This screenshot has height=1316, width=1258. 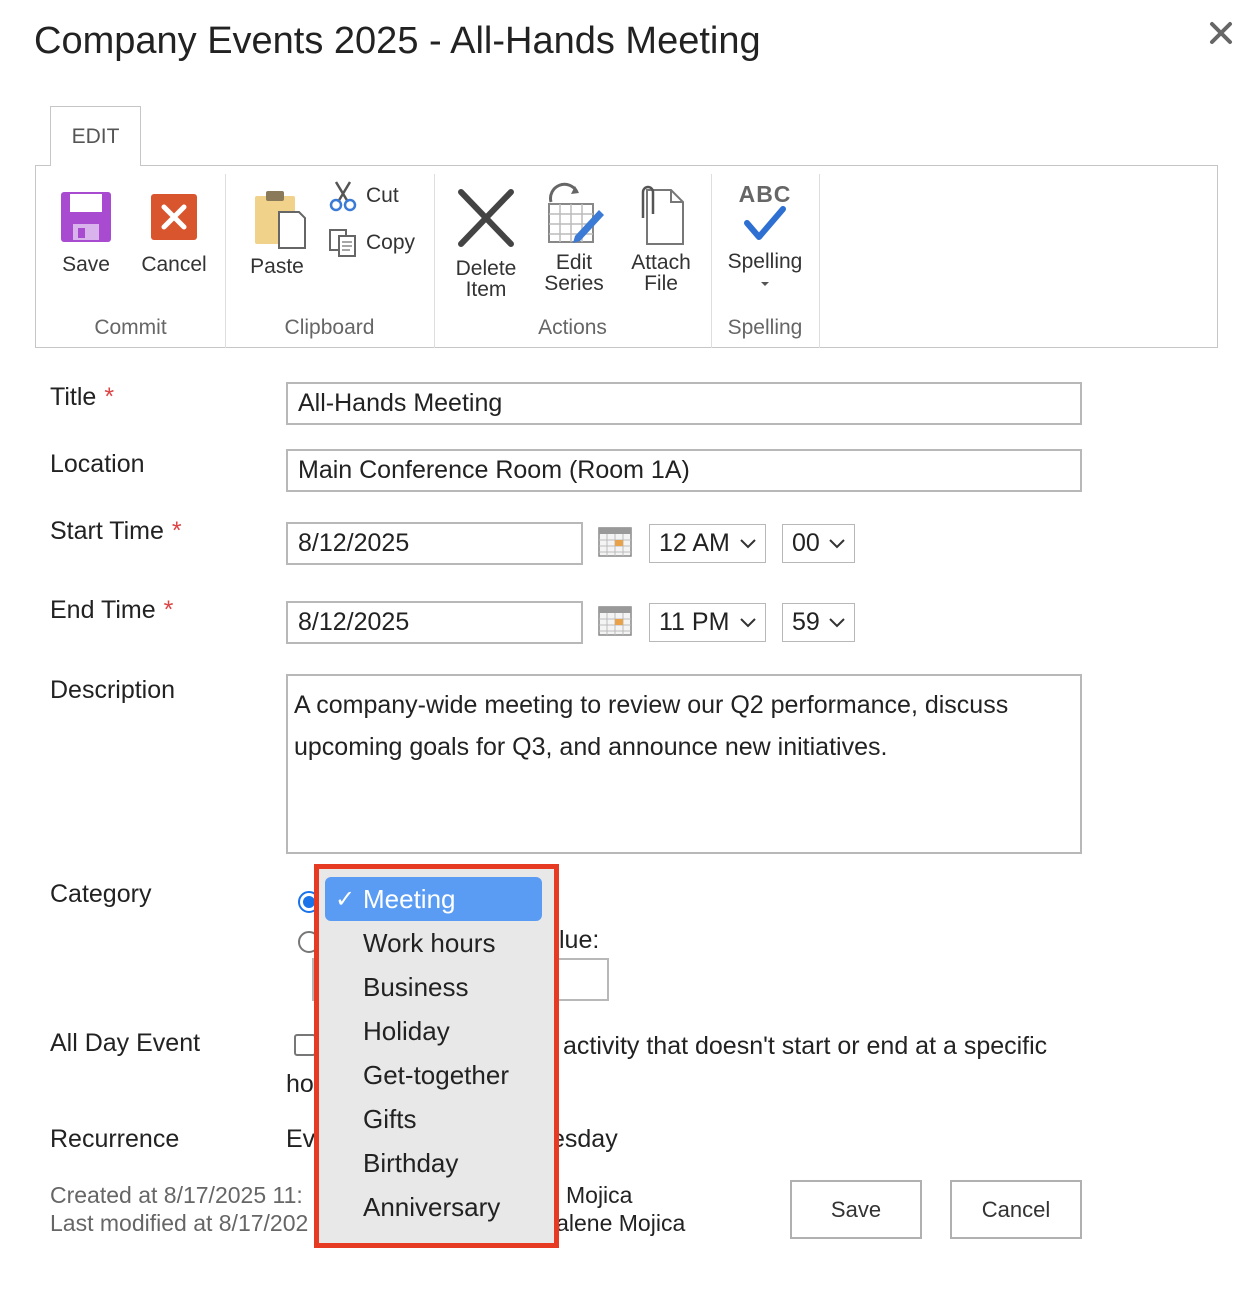 I want to click on end-time-label: End Time *, so click(x=111, y=610).